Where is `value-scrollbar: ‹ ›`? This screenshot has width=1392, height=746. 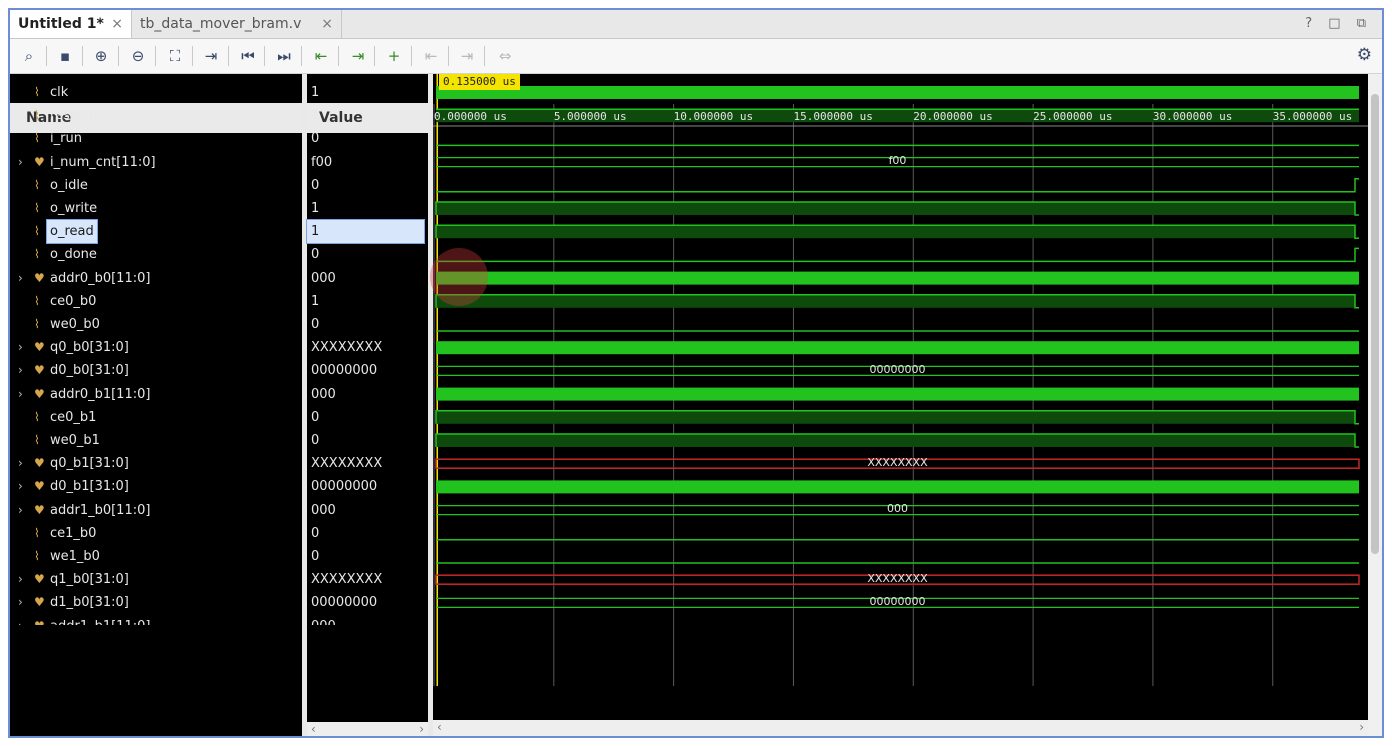 value-scrollbar: ‹ › is located at coordinates (367, 729).